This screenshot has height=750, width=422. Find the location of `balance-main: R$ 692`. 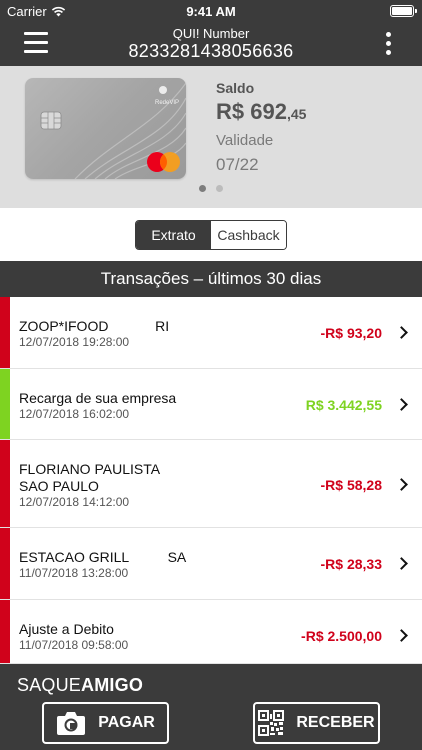

balance-main: R$ 692 is located at coordinates (251, 111).